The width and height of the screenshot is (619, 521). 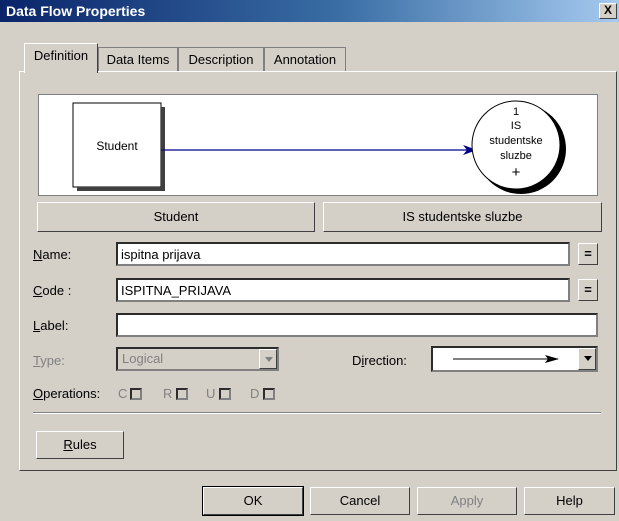 I want to click on tab-data-items-label: Data Items, so click(x=138, y=59).